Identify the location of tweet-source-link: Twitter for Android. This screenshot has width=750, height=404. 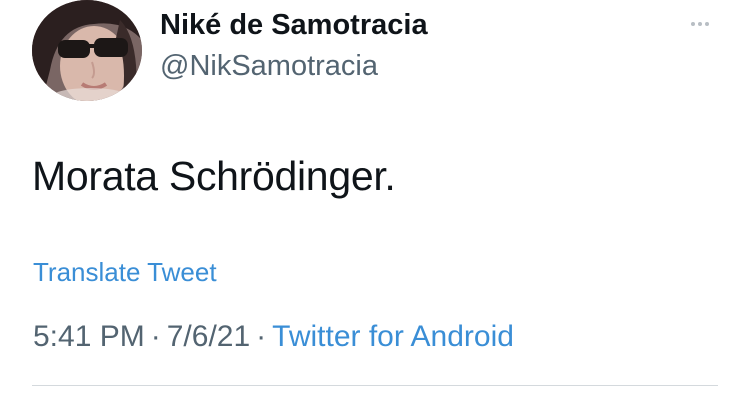
(393, 336).